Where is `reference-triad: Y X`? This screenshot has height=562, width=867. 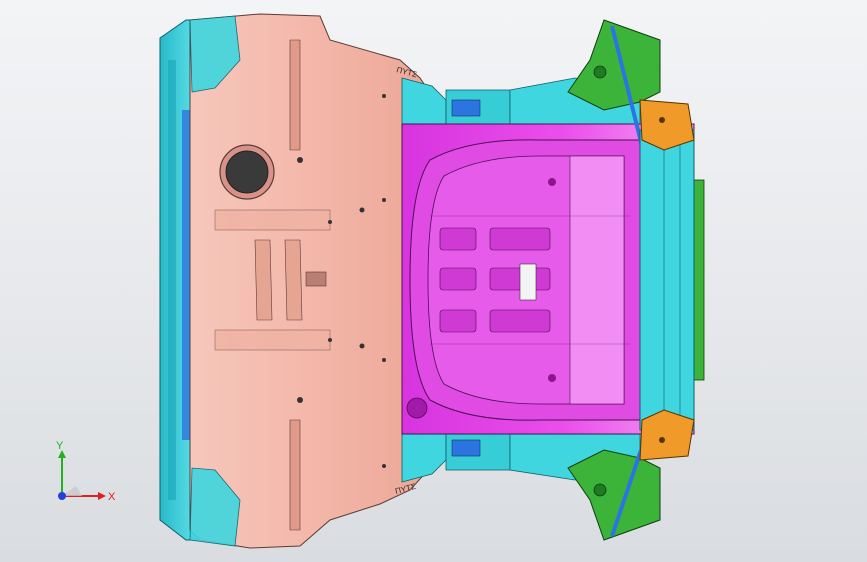
reference-triad: Y X is located at coordinates (86, 471).